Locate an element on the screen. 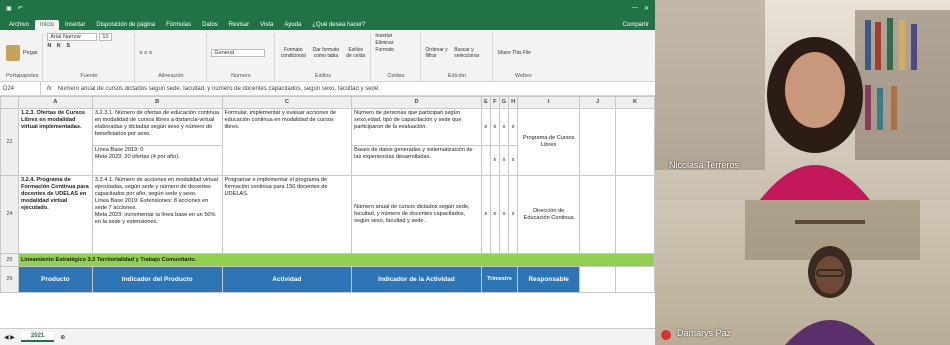  cell-f23: x is located at coordinates (494, 160).